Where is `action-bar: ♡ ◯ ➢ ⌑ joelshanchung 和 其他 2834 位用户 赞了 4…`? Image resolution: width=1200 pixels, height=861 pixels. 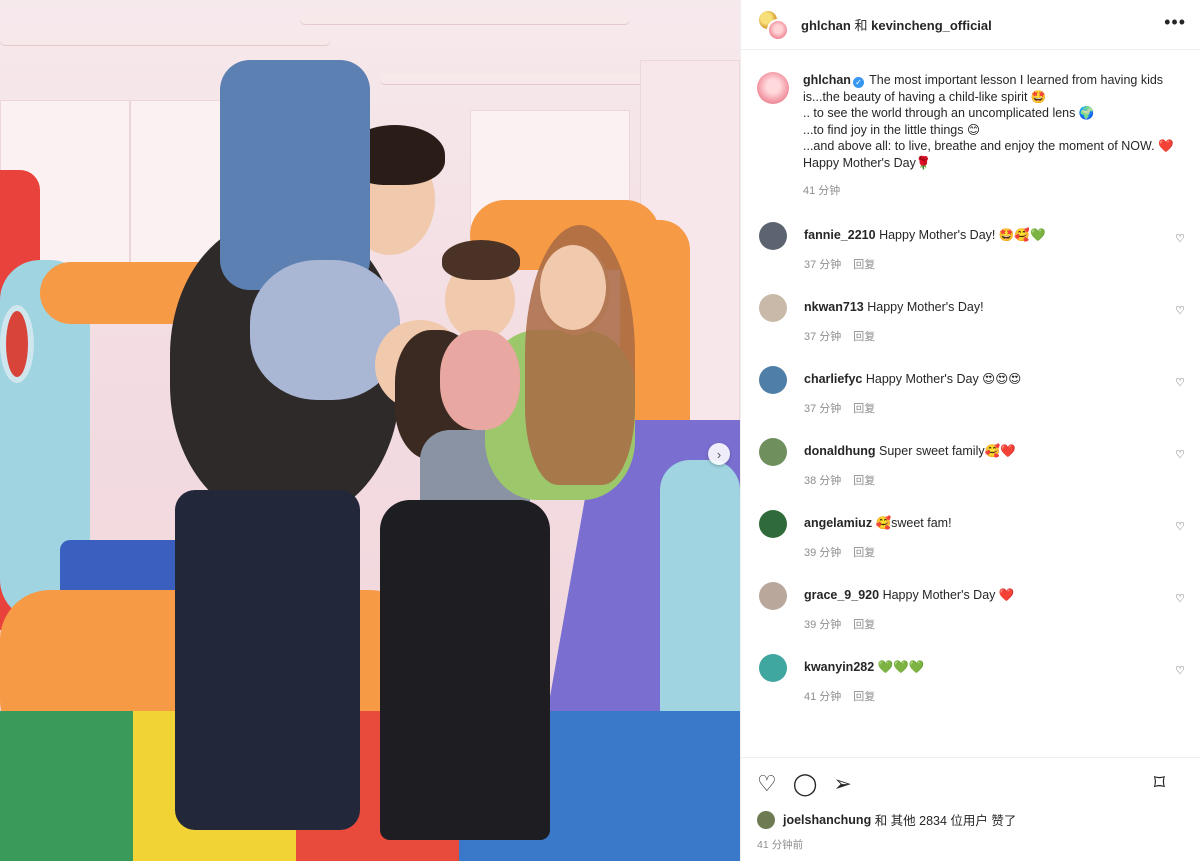
action-bar: ♡ ◯ ➢ ⌑ joelshanchung 和 其他 2834 位用户 赞了 4… is located at coordinates (970, 809).